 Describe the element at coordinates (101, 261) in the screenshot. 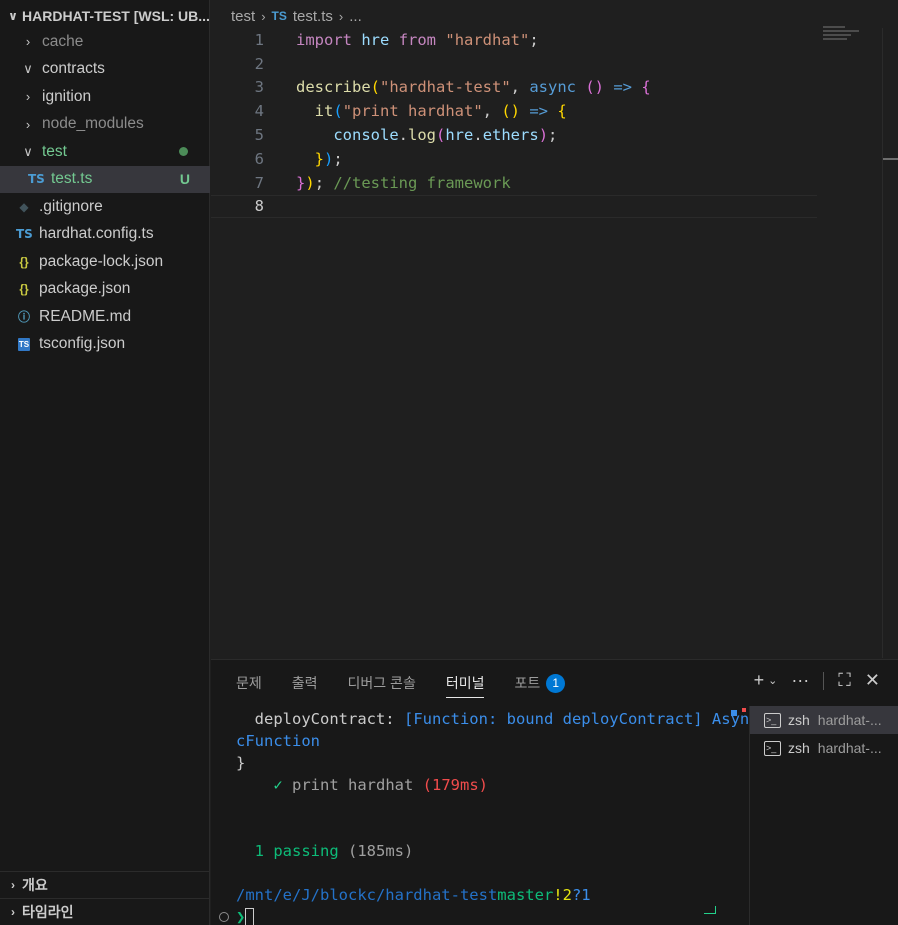

I see `tree-item-label: package-lock.json` at that location.